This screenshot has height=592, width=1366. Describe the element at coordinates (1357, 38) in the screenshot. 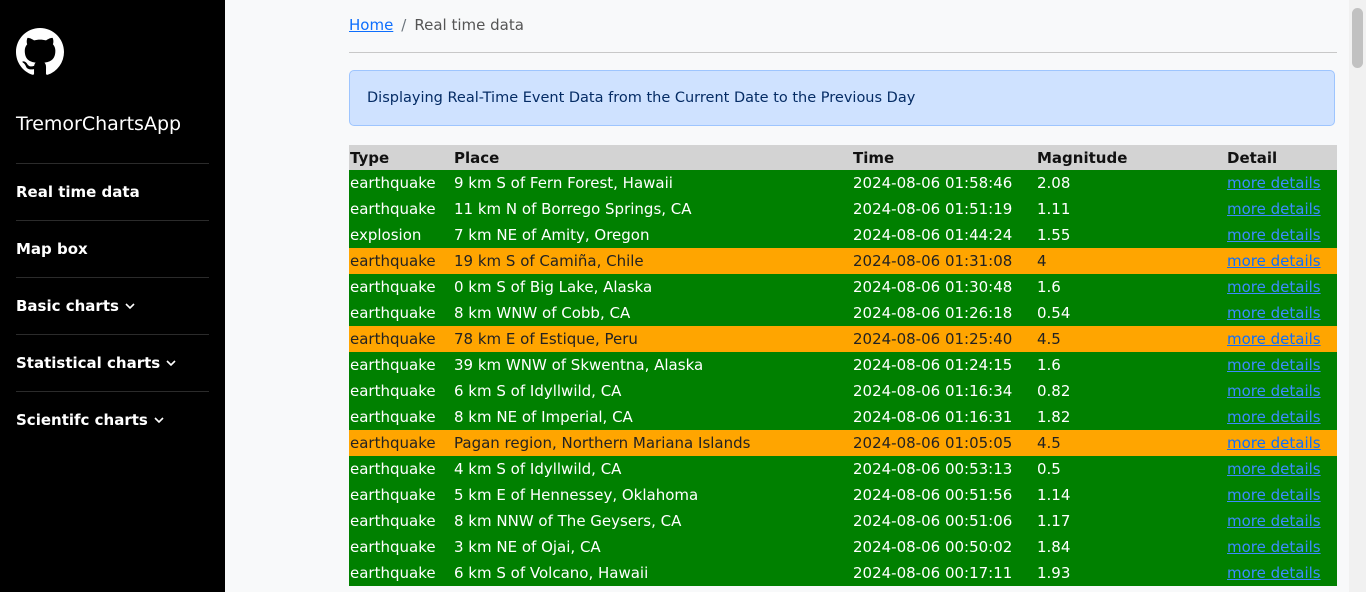

I see `scrollbar-thumb` at that location.